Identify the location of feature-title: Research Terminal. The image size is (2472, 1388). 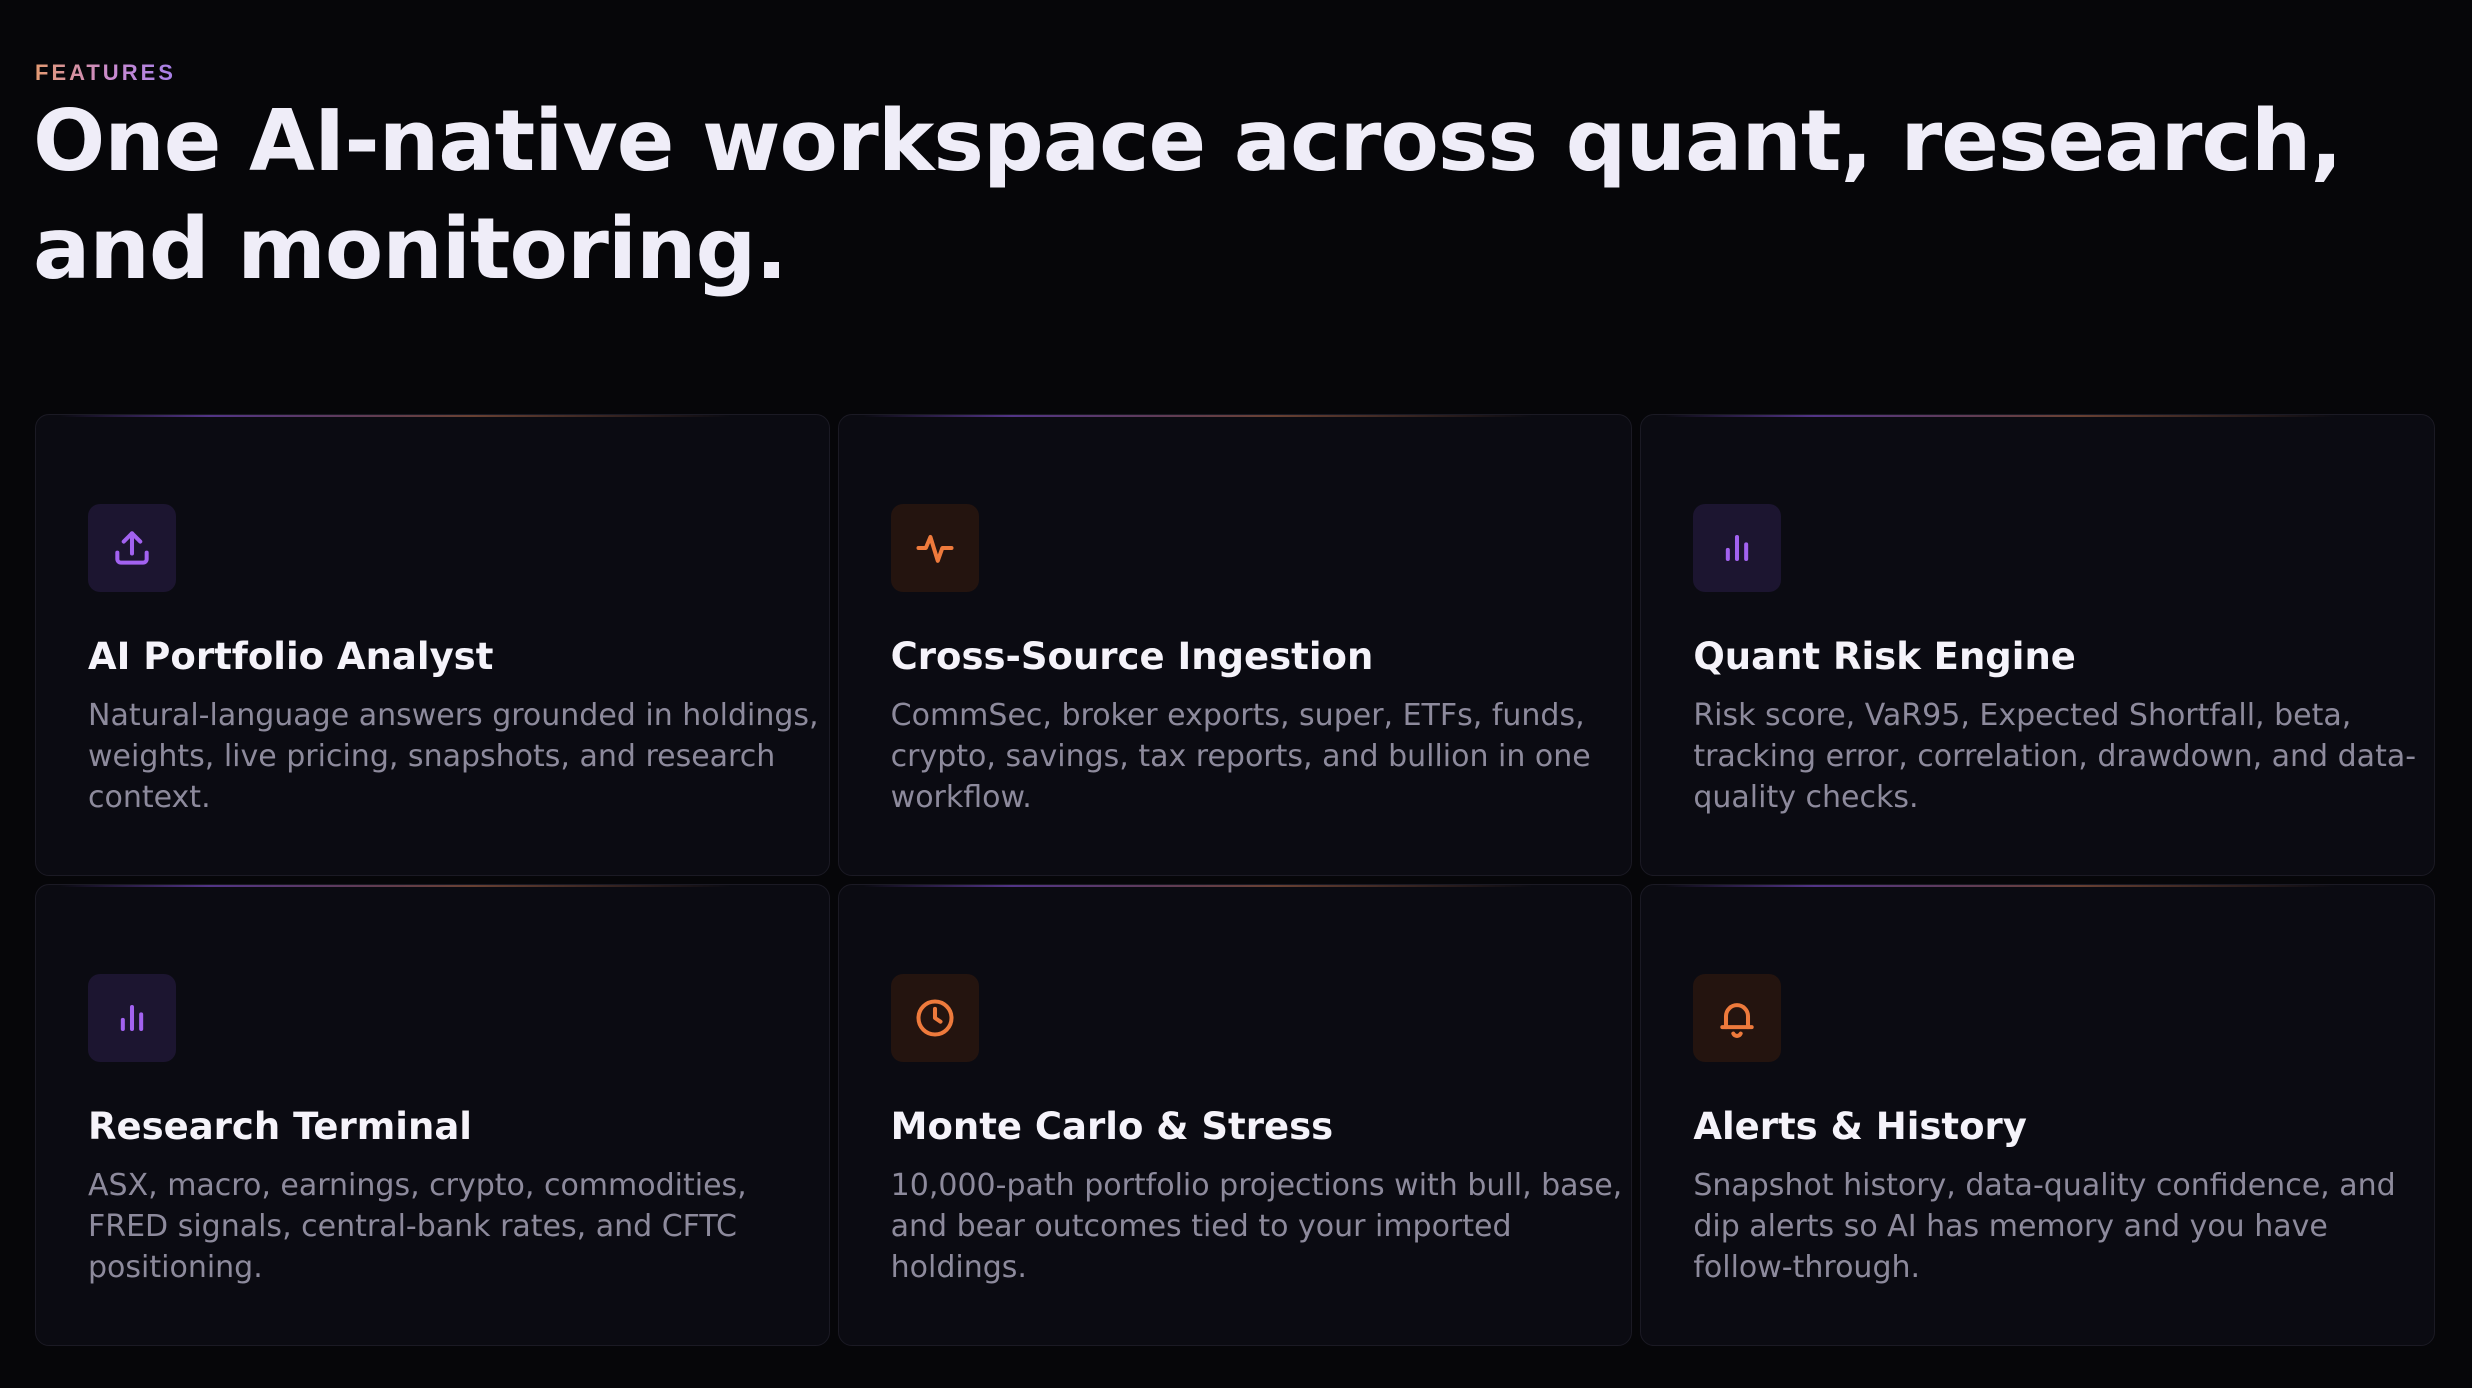
(280, 1126).